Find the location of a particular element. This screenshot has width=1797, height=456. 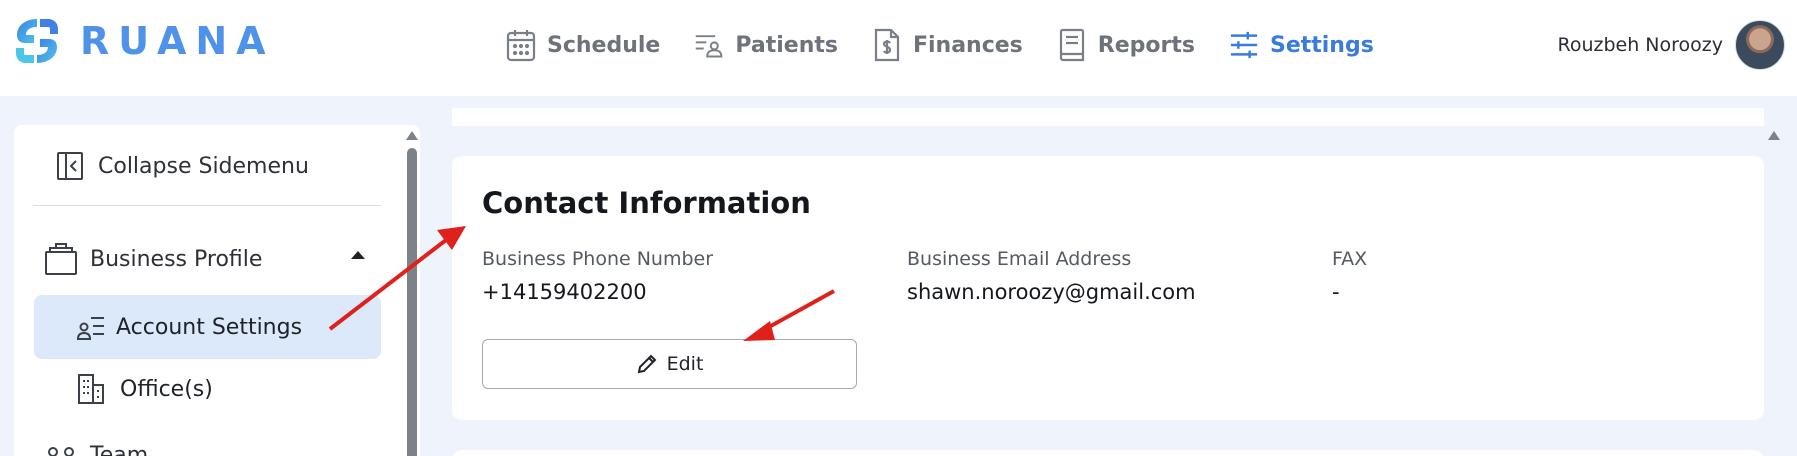

sidebar-divider is located at coordinates (207, 205).